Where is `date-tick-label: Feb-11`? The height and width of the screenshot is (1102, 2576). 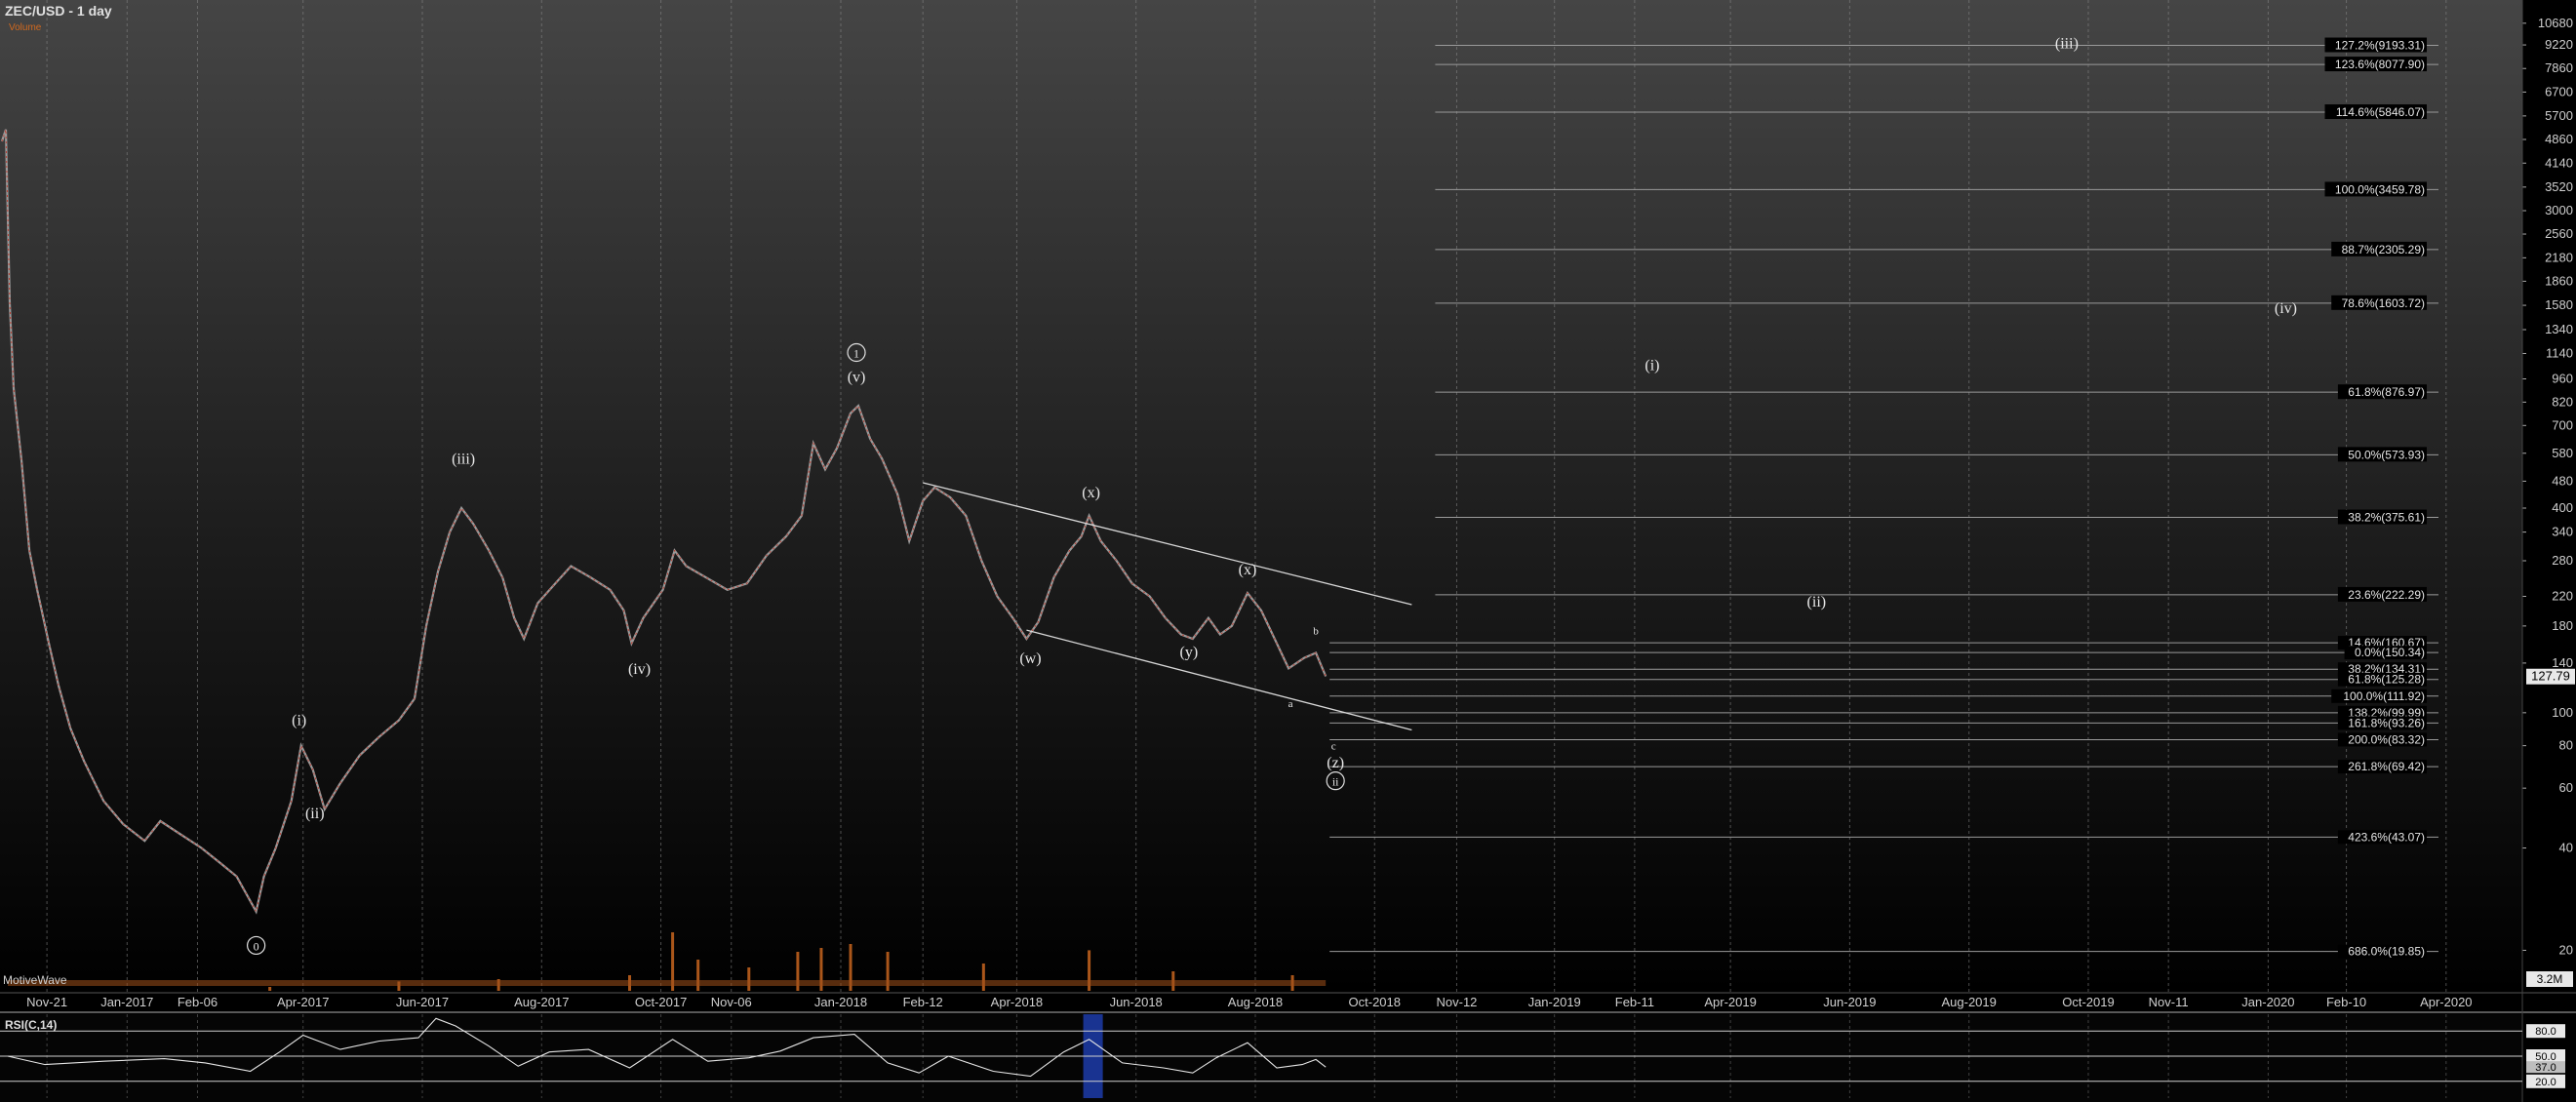
date-tick-label: Feb-11 is located at coordinates (1634, 1002).